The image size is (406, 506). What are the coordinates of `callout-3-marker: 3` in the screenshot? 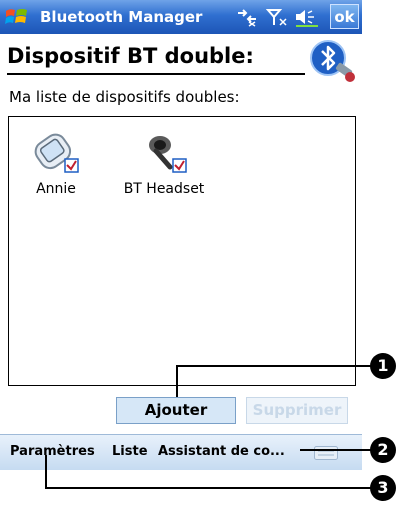 It's located at (383, 488).